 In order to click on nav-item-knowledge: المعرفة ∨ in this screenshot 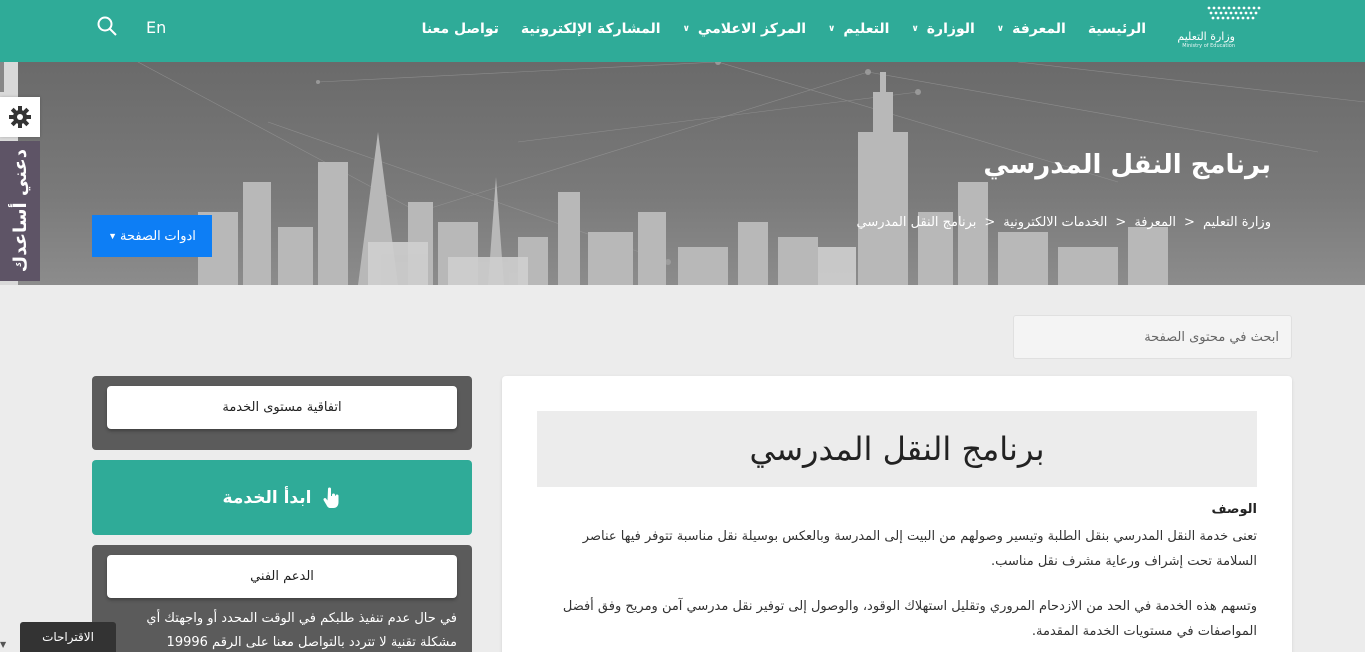, I will do `click(1031, 29)`.